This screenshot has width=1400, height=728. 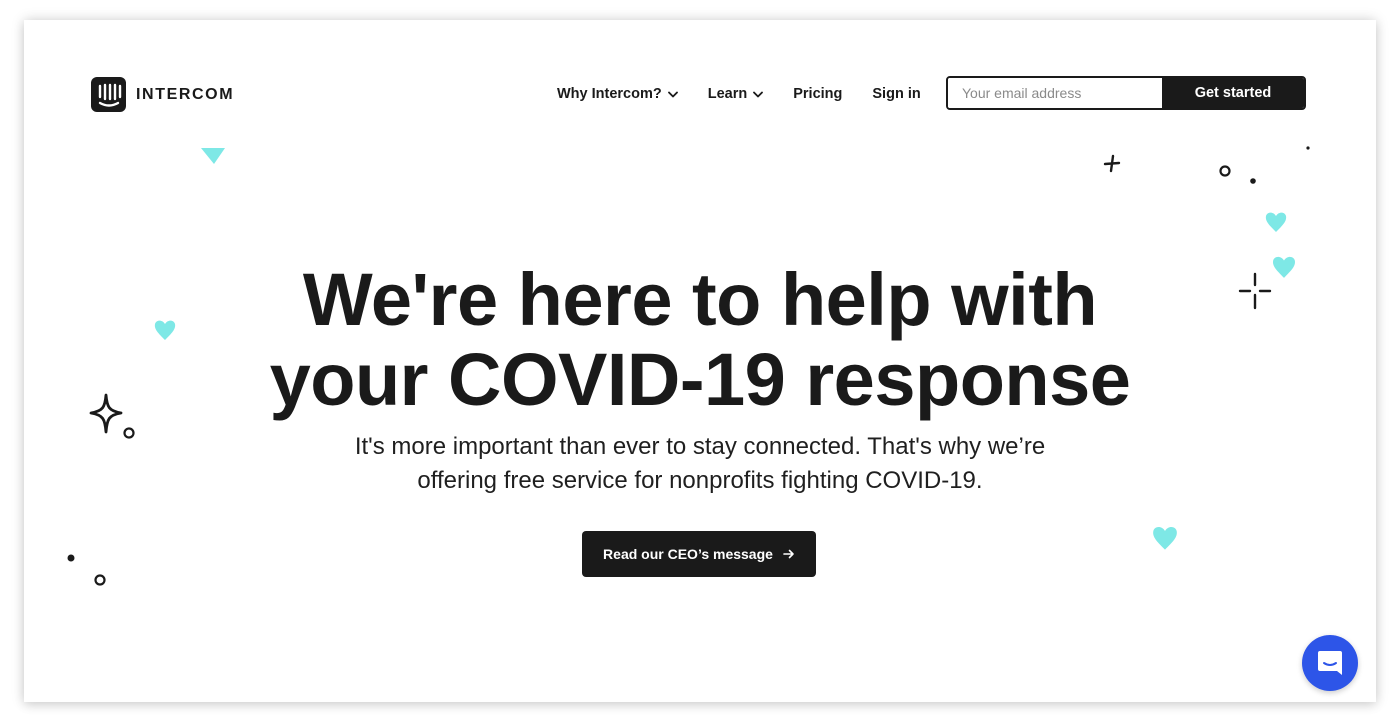 I want to click on messenger-launcher, so click(x=1330, y=663).